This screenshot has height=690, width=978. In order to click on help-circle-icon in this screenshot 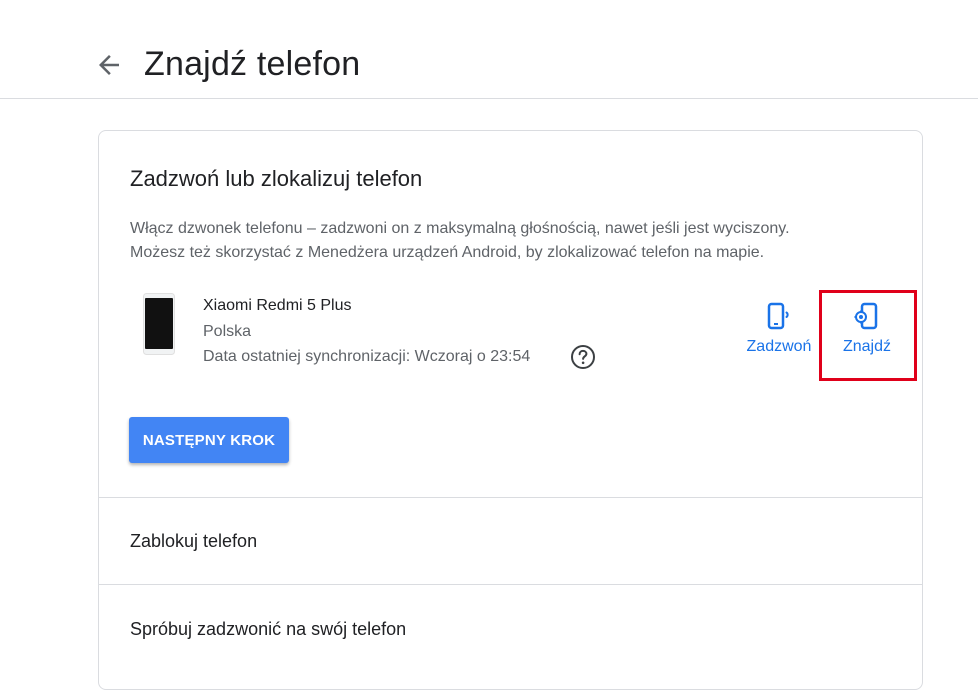, I will do `click(583, 357)`.